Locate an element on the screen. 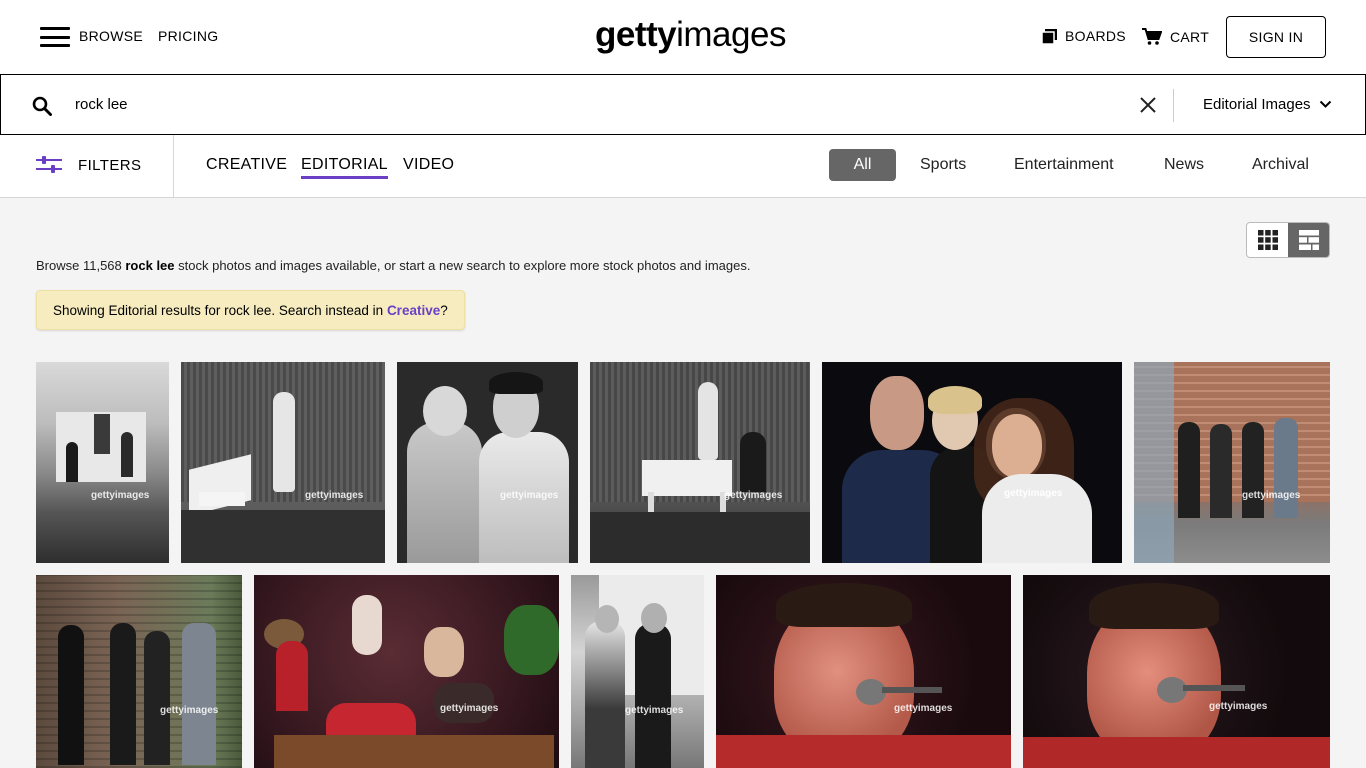 The height and width of the screenshot is (768, 1366). result-image-5: gettyimages is located at coordinates (972, 462).